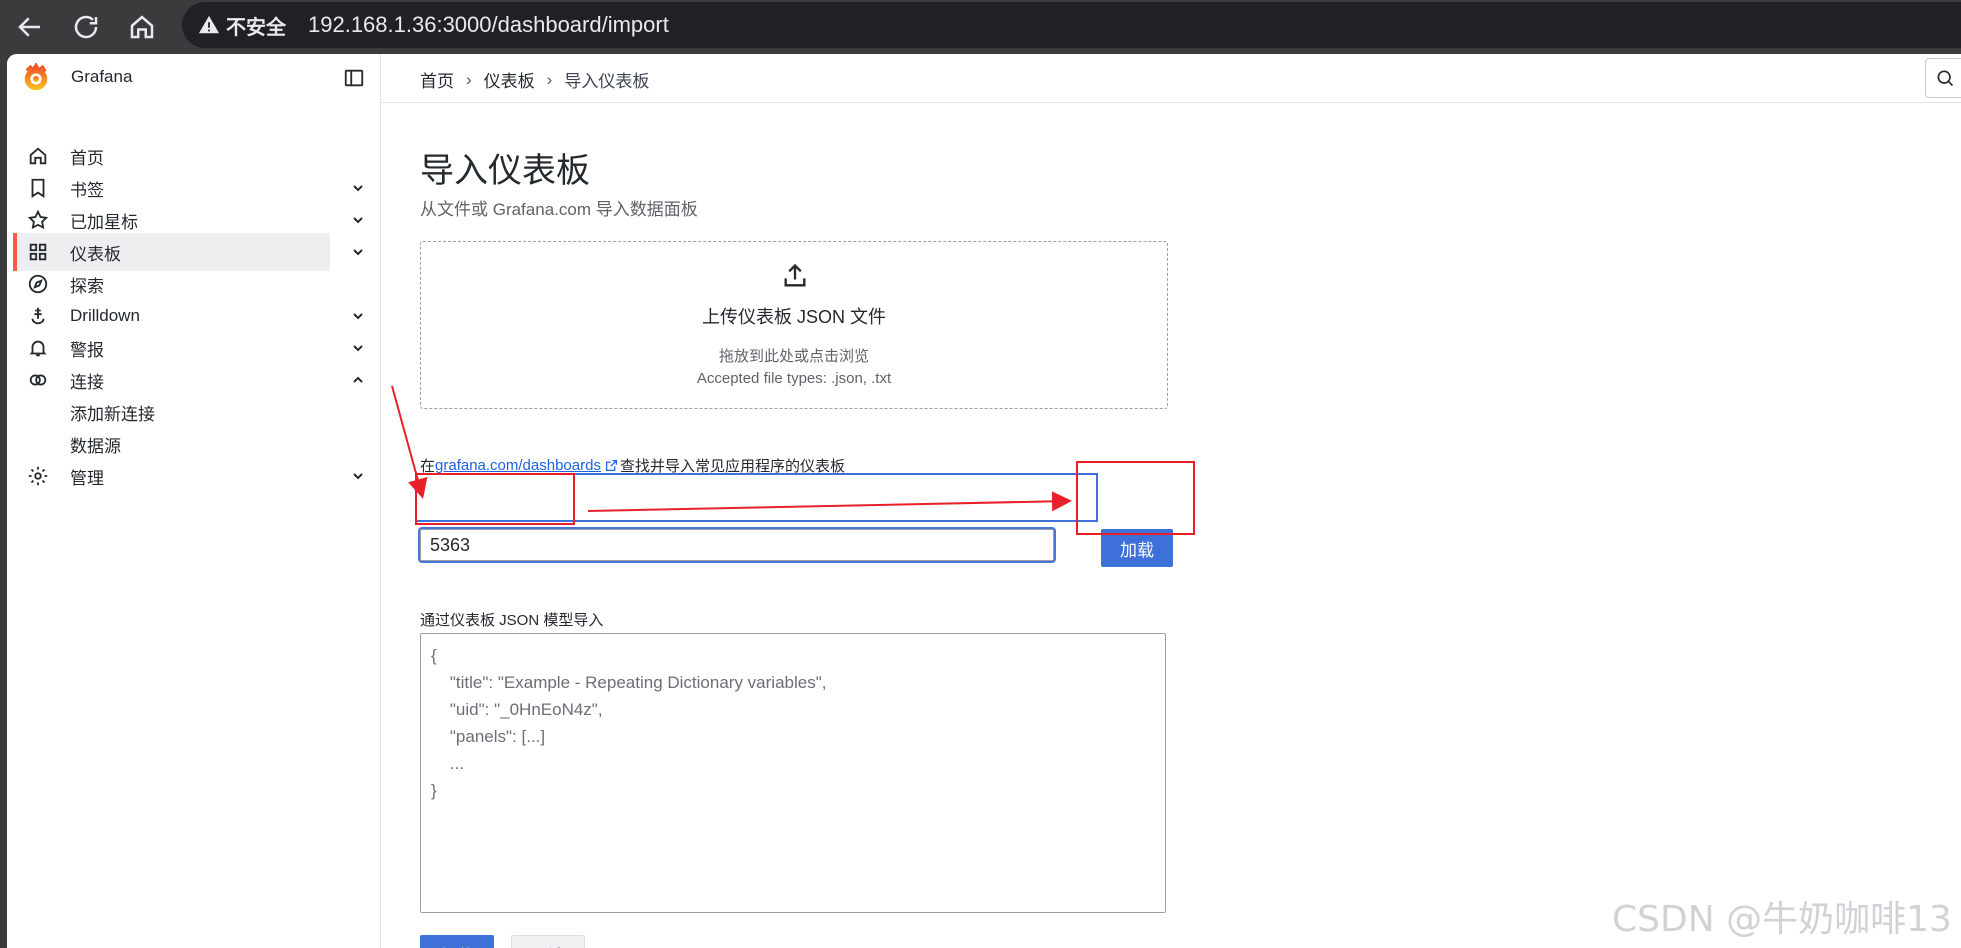  What do you see at coordinates (984, 78) in the screenshot?
I see `top-bar: Grafana 首页 › 仪表板 › 导入仪表板` at bounding box center [984, 78].